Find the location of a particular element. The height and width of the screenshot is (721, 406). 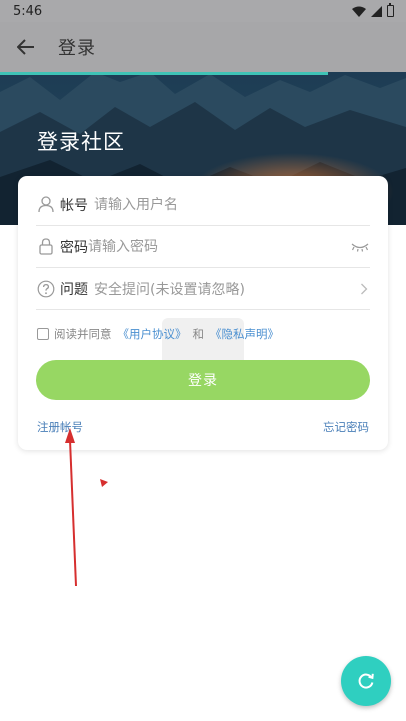

annotation-arrow is located at coordinates (71, 507).